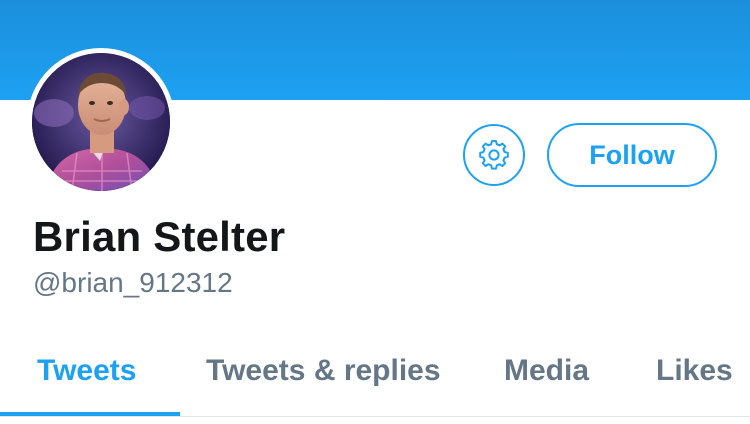  Describe the element at coordinates (159, 236) in the screenshot. I see `profile-display-name: Brian Stelter` at that location.